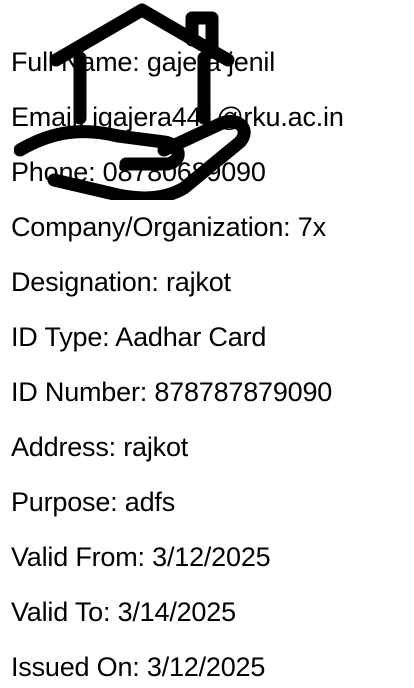  What do you see at coordinates (143, 62) in the screenshot?
I see `full-name-line: Full Name: gajera jenil` at bounding box center [143, 62].